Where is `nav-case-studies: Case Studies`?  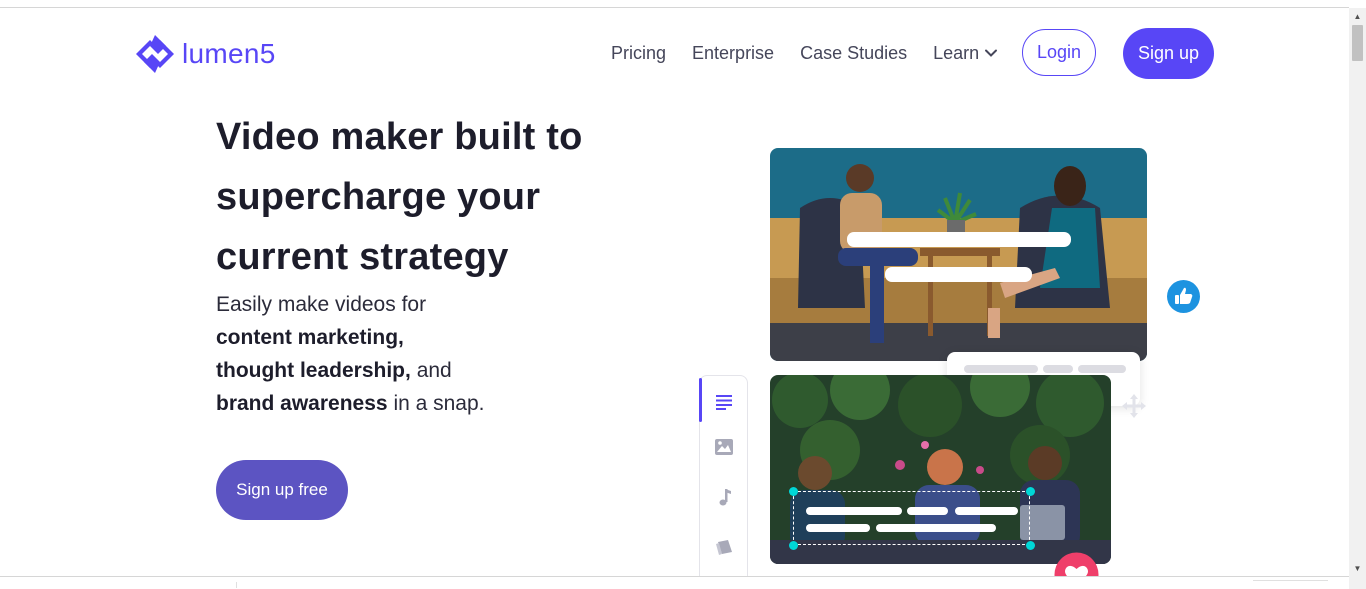 nav-case-studies: Case Studies is located at coordinates (853, 53).